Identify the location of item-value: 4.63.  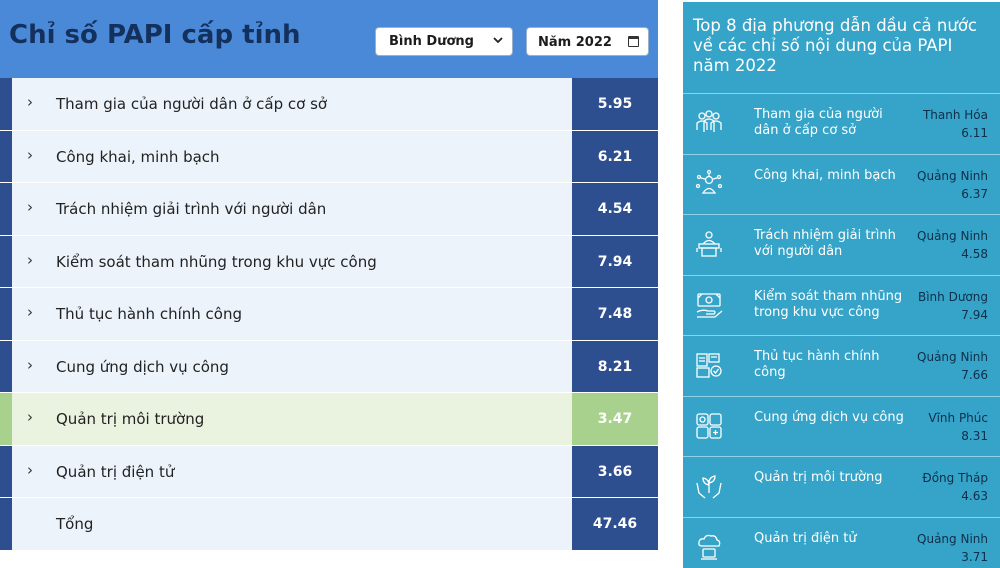
(974, 496).